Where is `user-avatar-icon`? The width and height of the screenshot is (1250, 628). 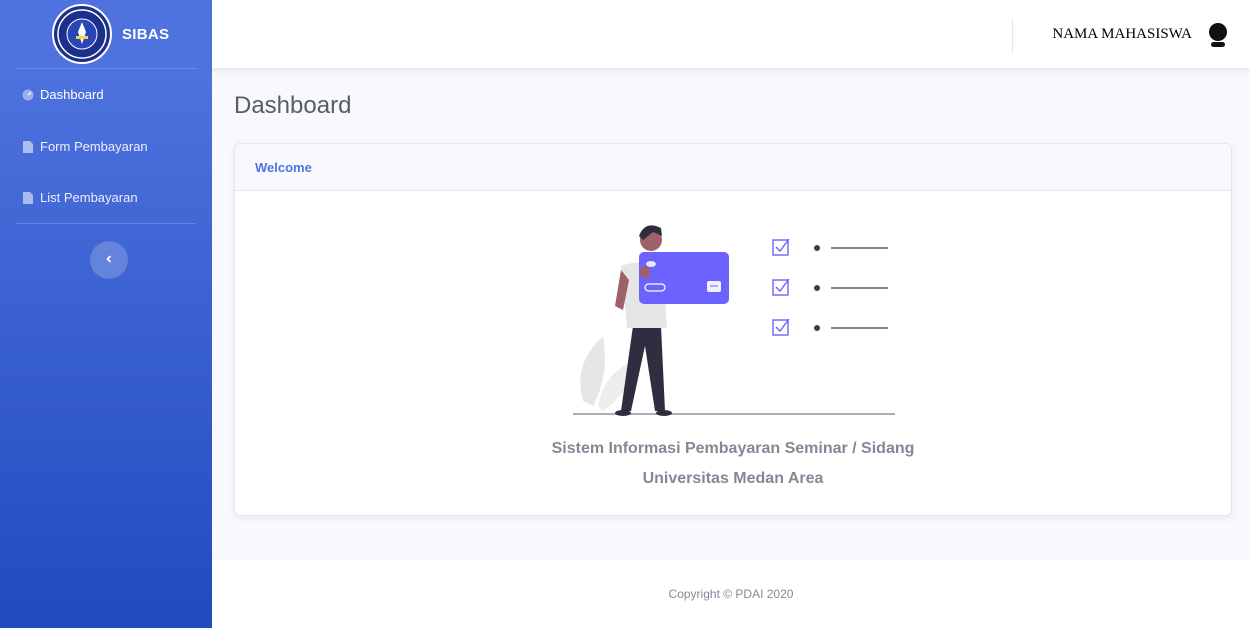
user-avatar-icon is located at coordinates (1218, 35).